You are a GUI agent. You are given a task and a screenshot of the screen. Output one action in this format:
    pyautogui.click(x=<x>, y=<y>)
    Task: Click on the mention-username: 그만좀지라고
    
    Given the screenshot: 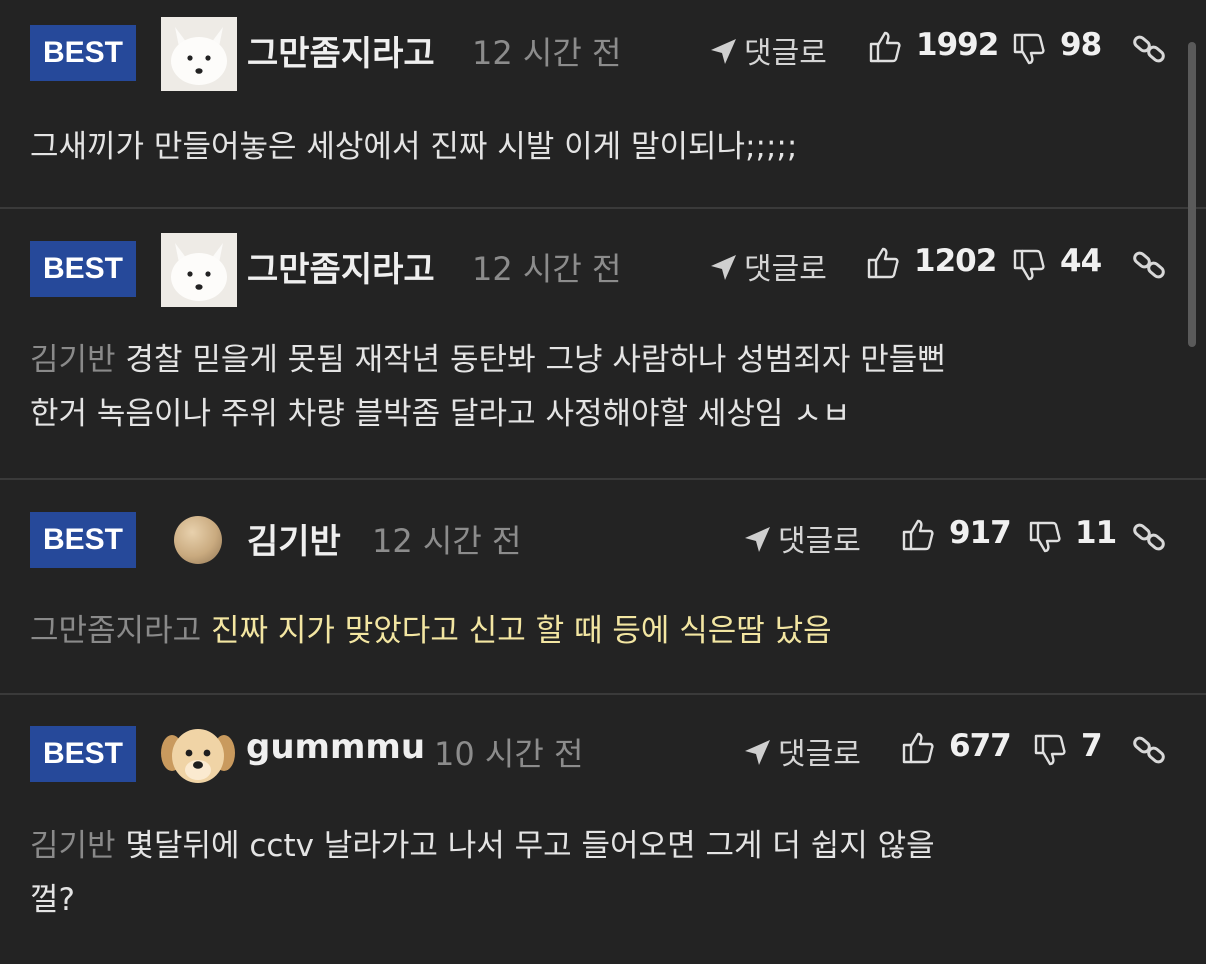 What is the action you would take?
    pyautogui.click(x=115, y=631)
    